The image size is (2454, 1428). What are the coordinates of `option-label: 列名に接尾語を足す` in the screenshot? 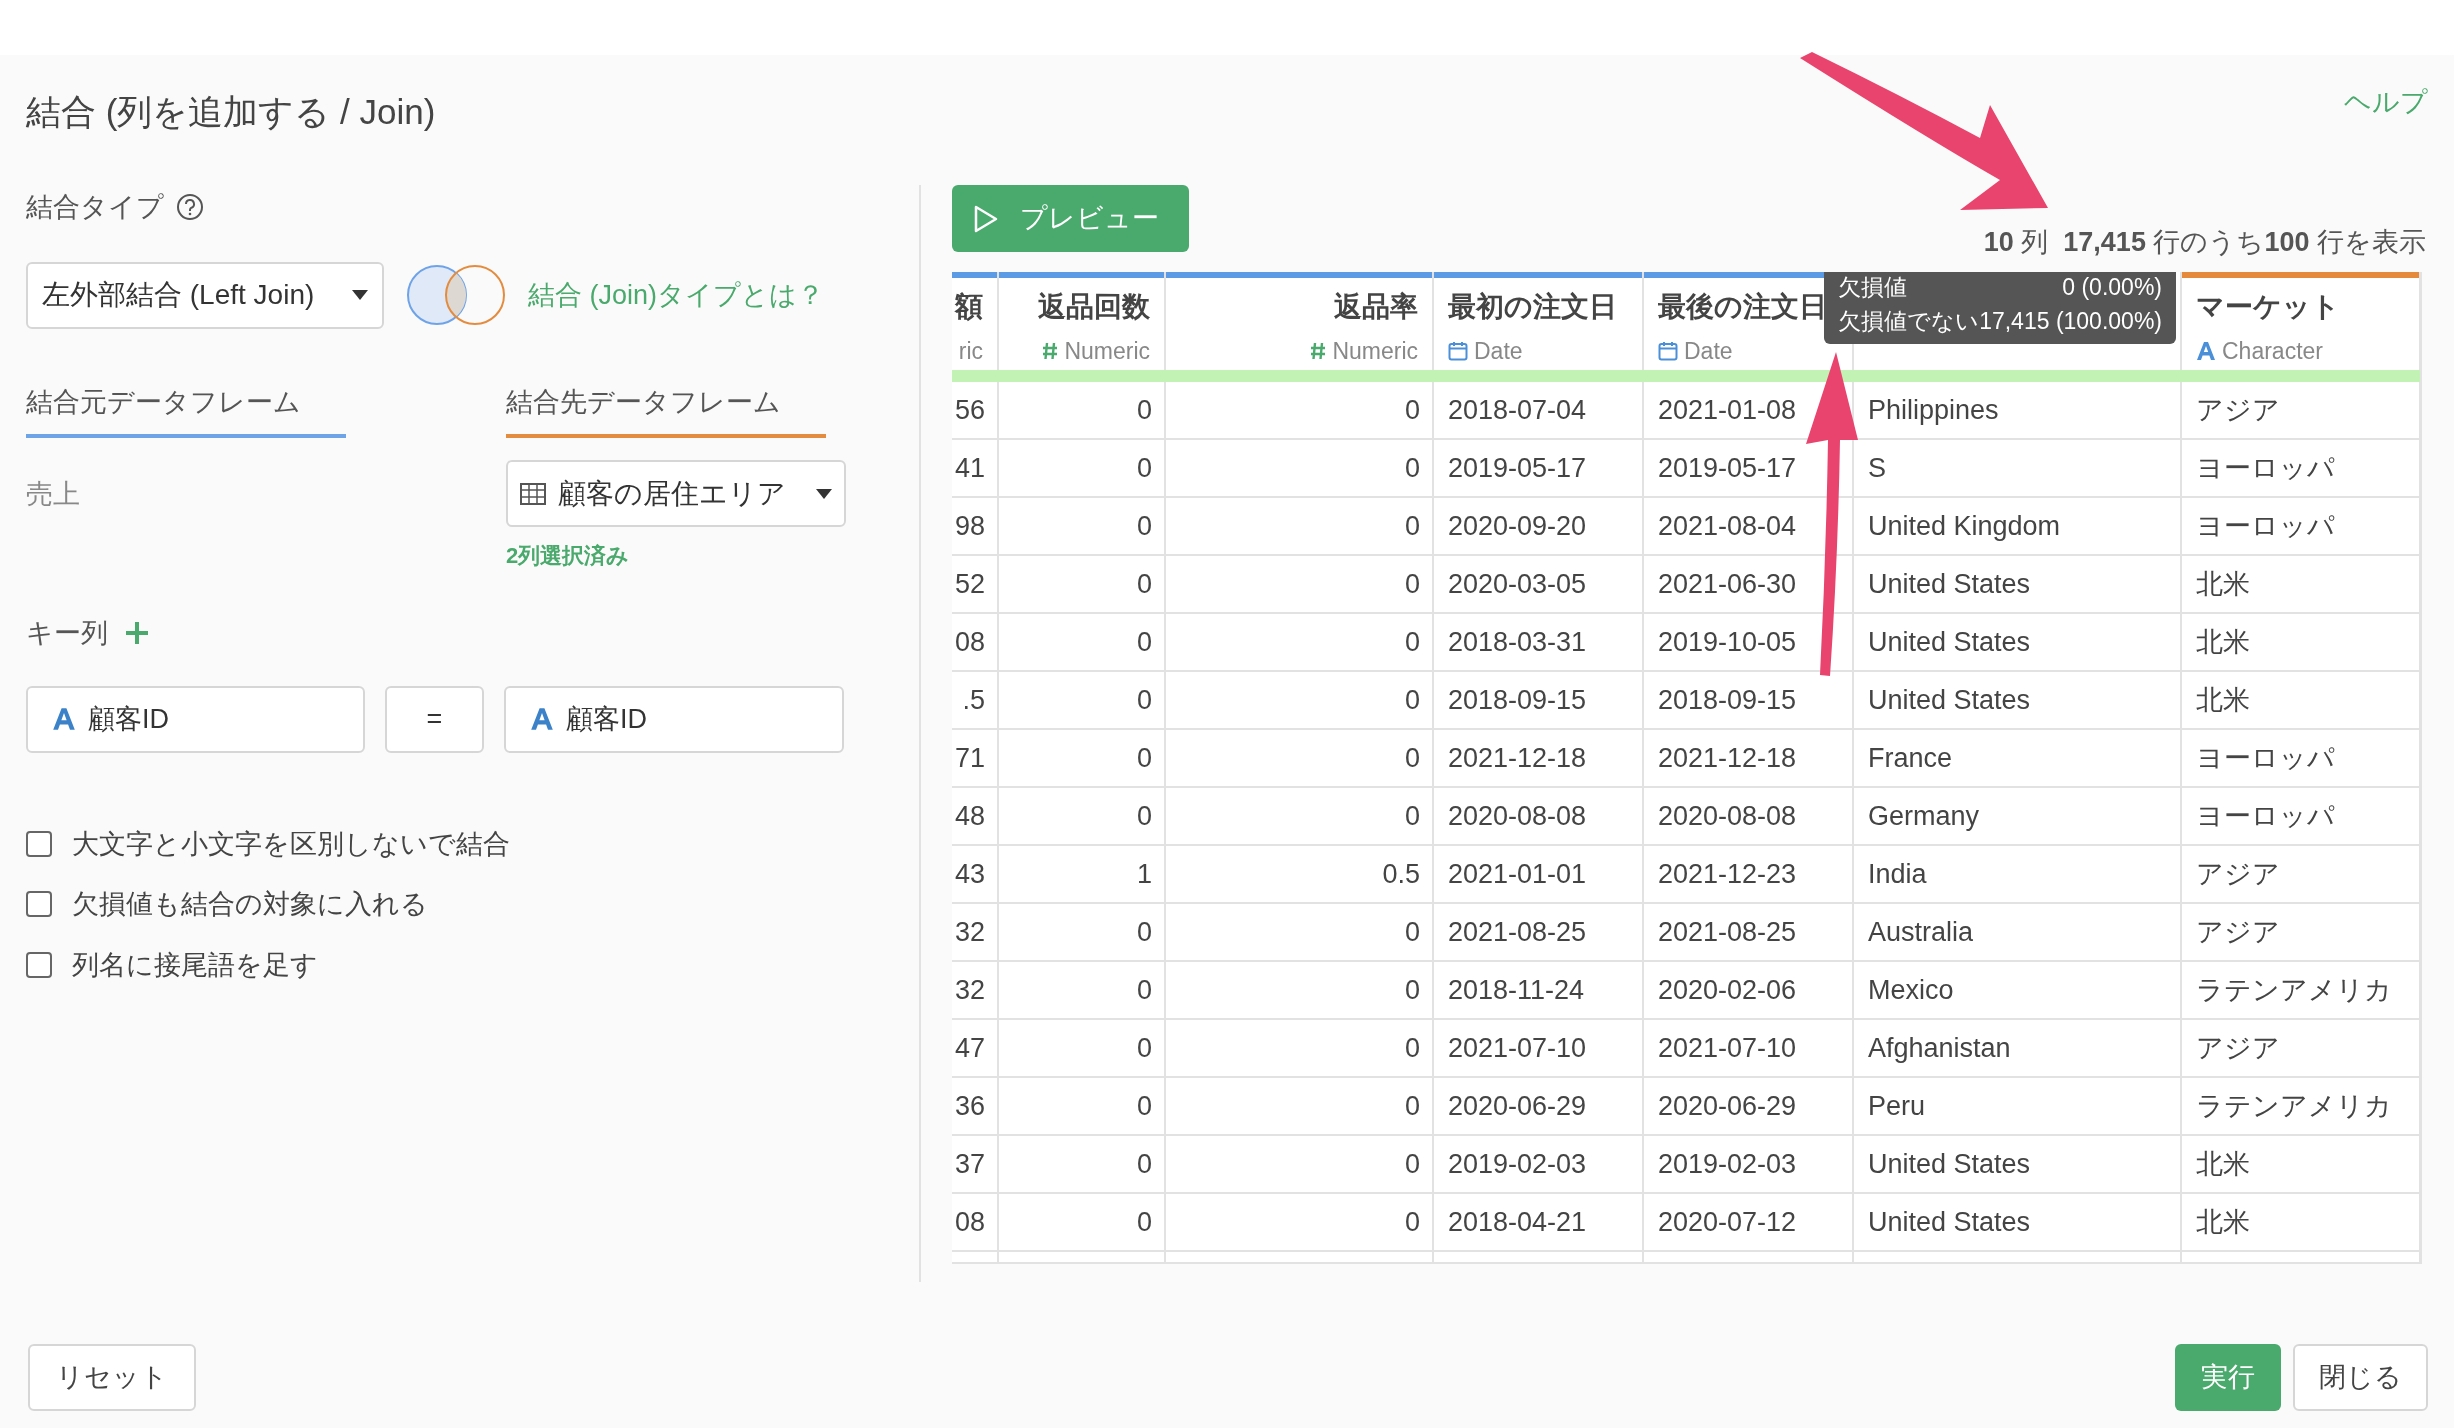 It's located at (195, 965).